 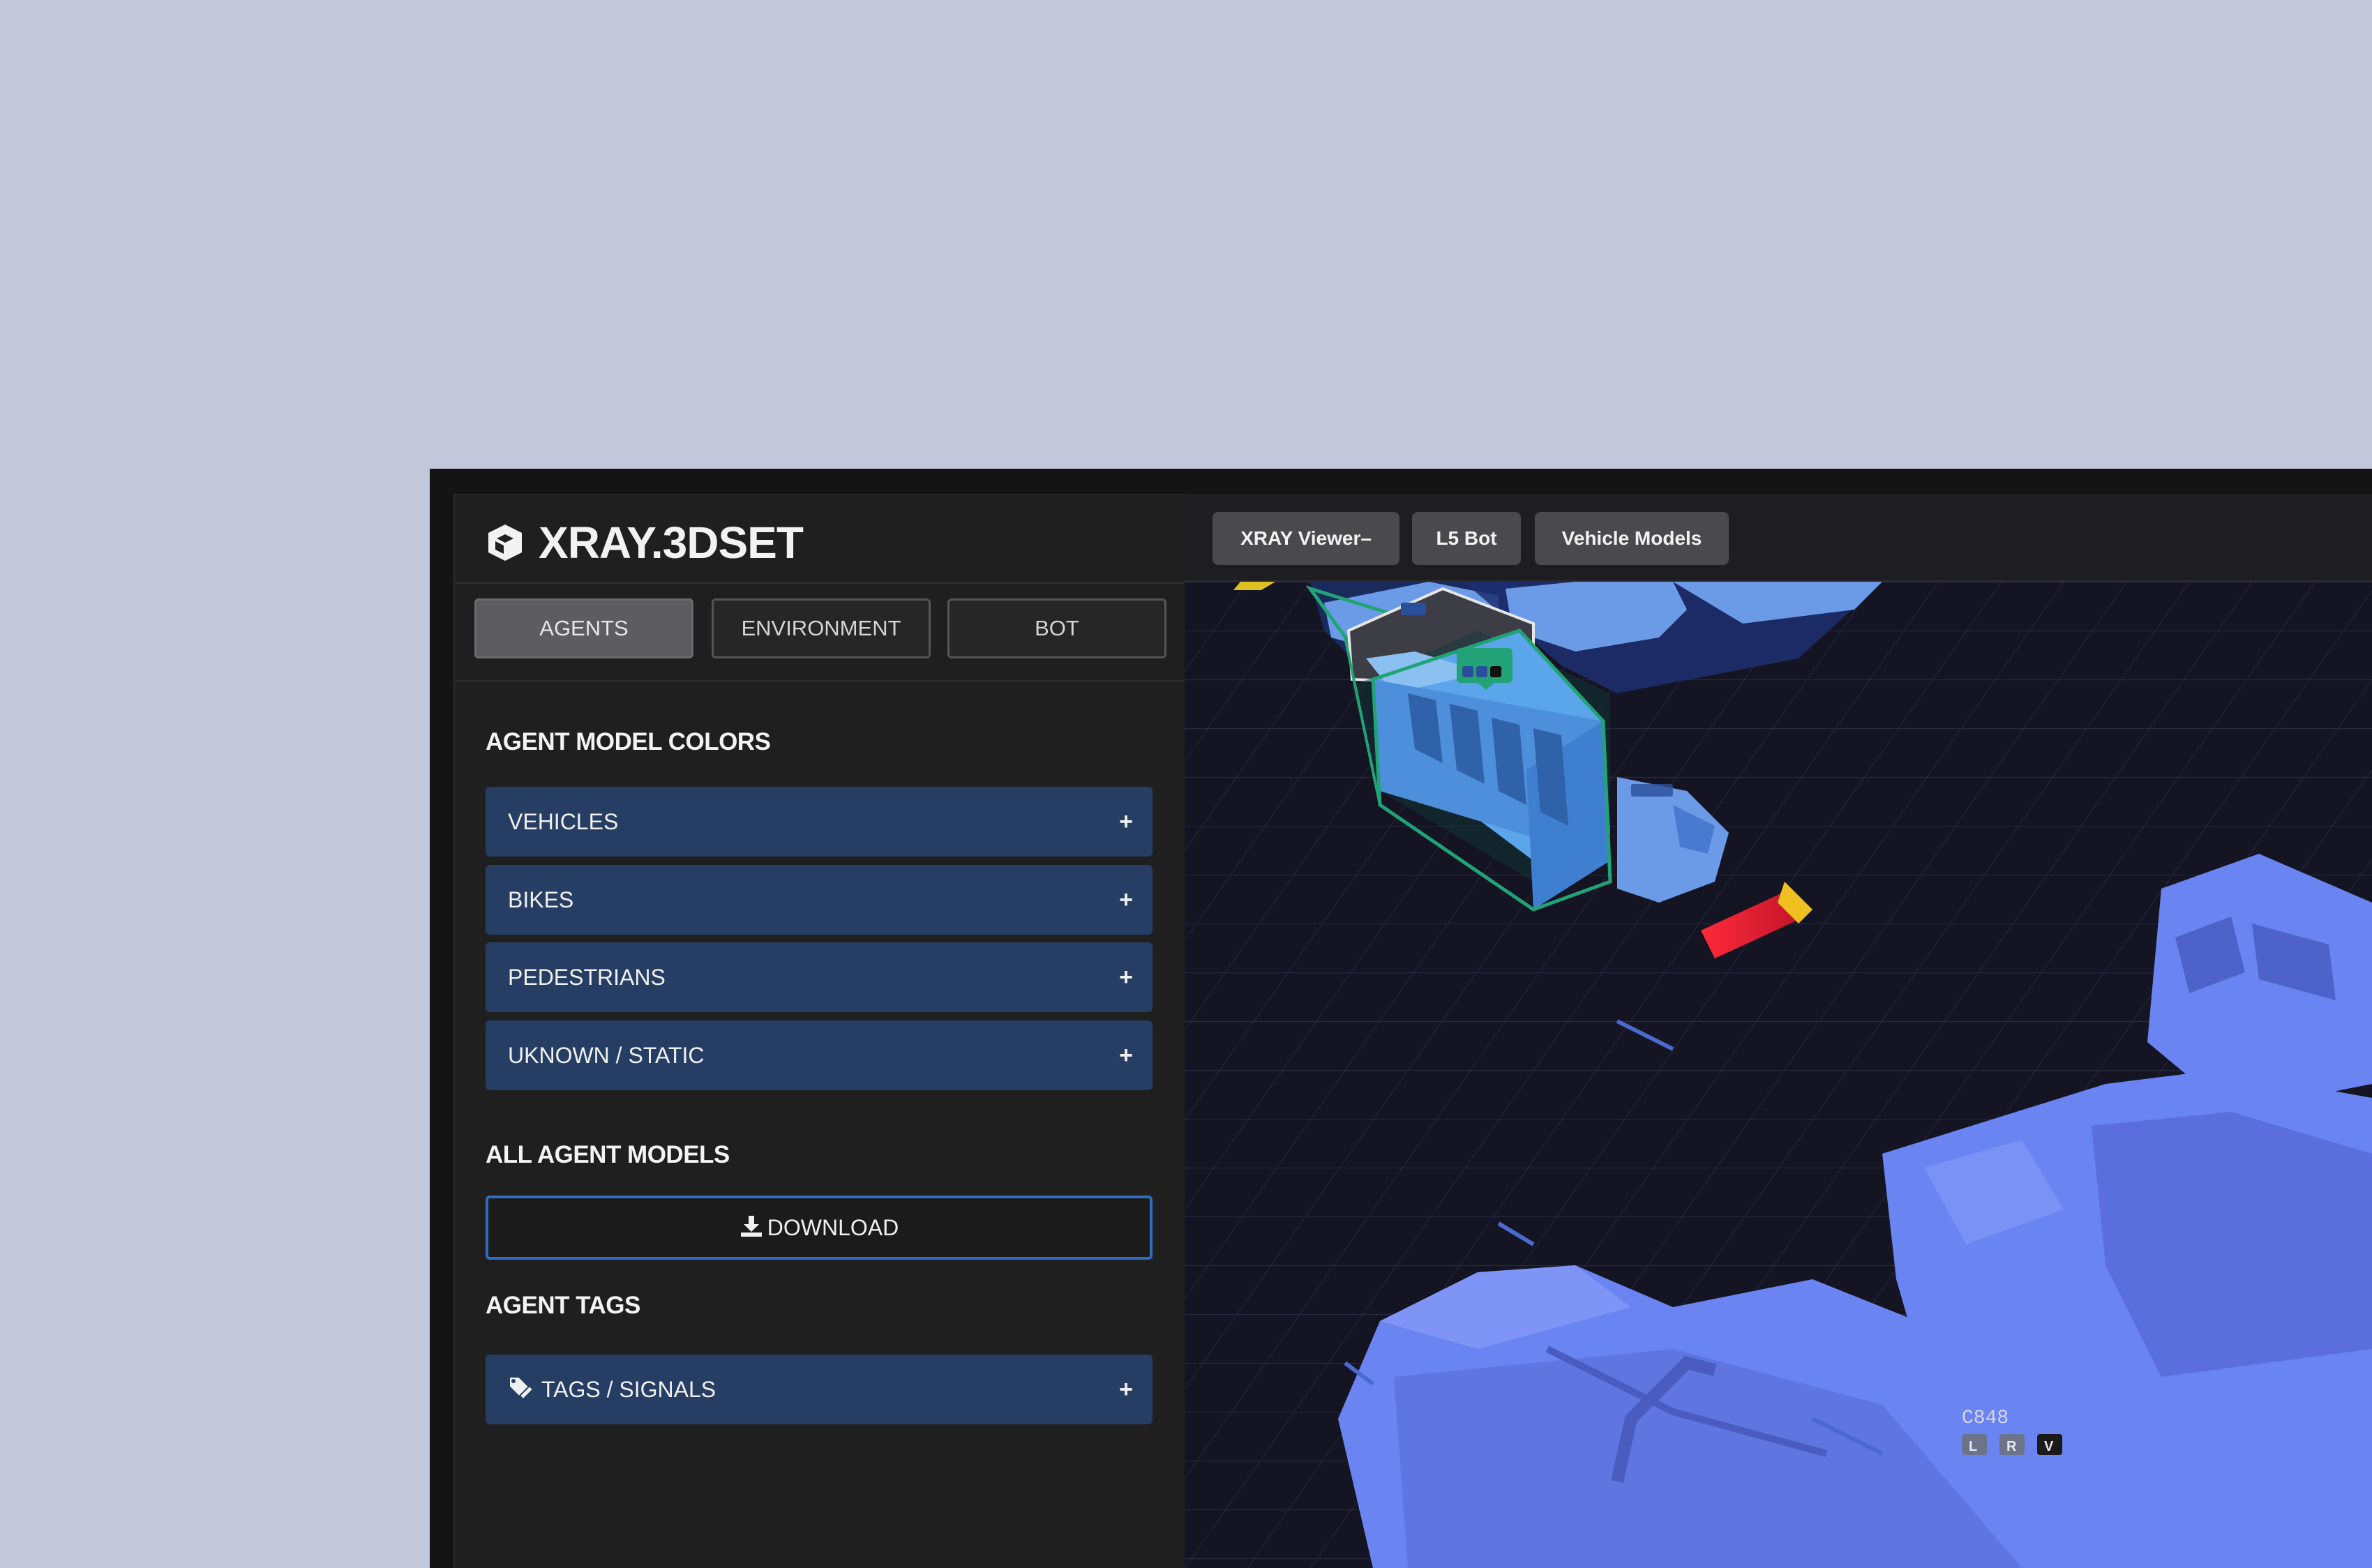 I want to click on tab-agents: AGENTS, so click(x=583, y=628).